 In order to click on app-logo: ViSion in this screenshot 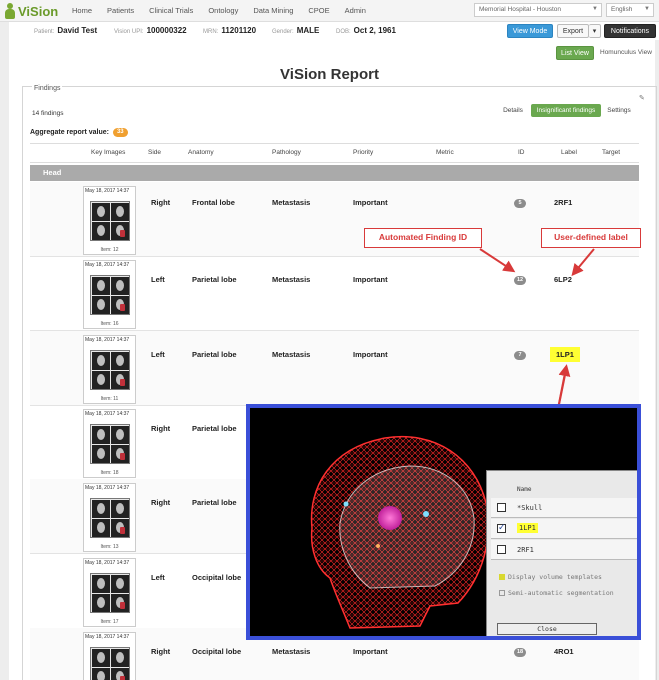, I will do `click(31, 11)`.